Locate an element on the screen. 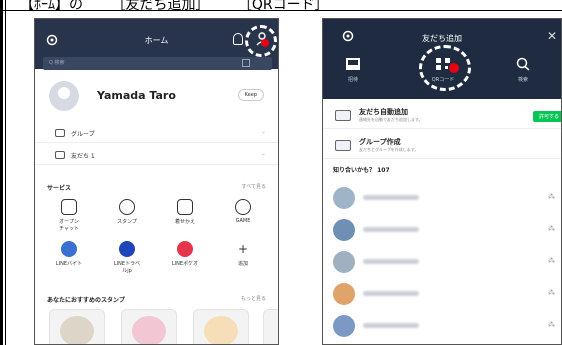 The height and width of the screenshot is (345, 562). tab-label: 検索 is located at coordinates (522, 80).